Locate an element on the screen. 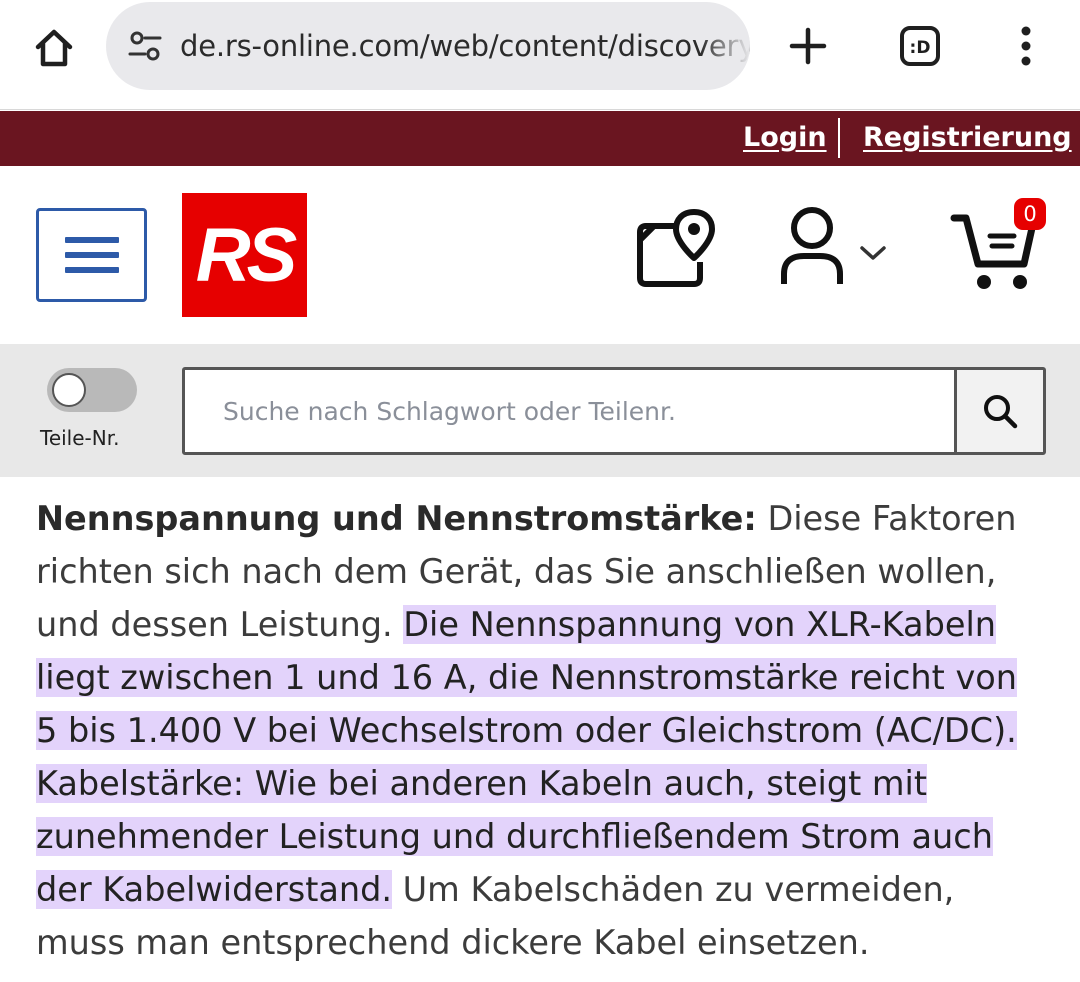 The width and height of the screenshot is (1080, 982). store-locator-icon is located at coordinates (677, 251).